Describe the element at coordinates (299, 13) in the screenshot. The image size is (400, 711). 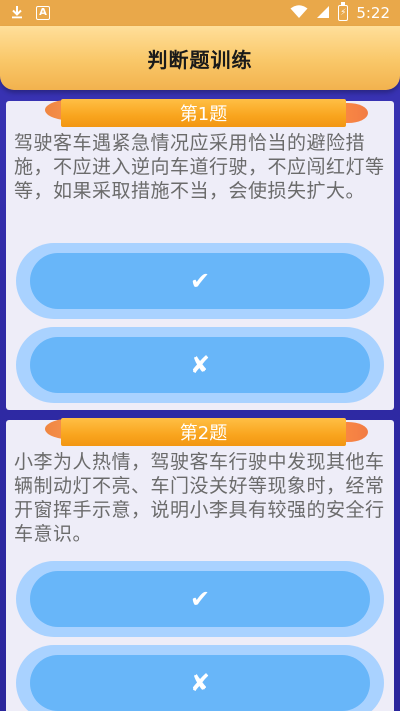
I see `wifi-icon` at that location.